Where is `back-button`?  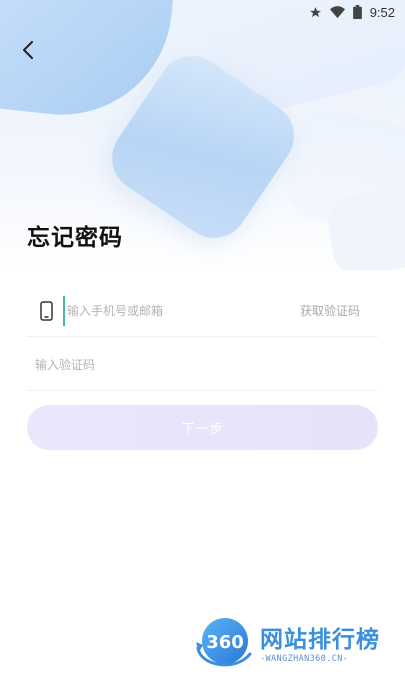 back-button is located at coordinates (28, 52).